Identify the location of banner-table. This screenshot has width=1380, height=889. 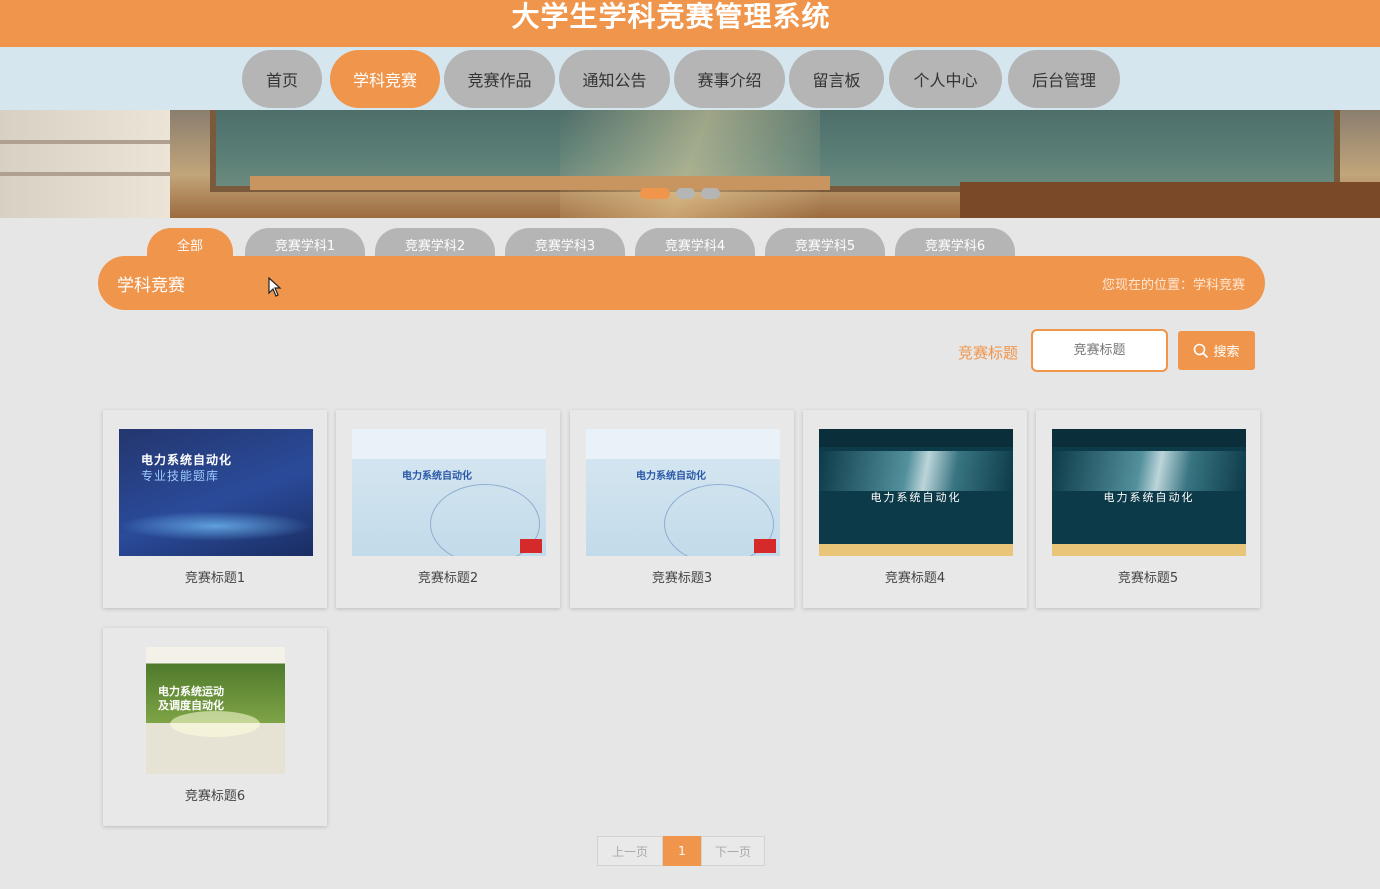
(540, 183).